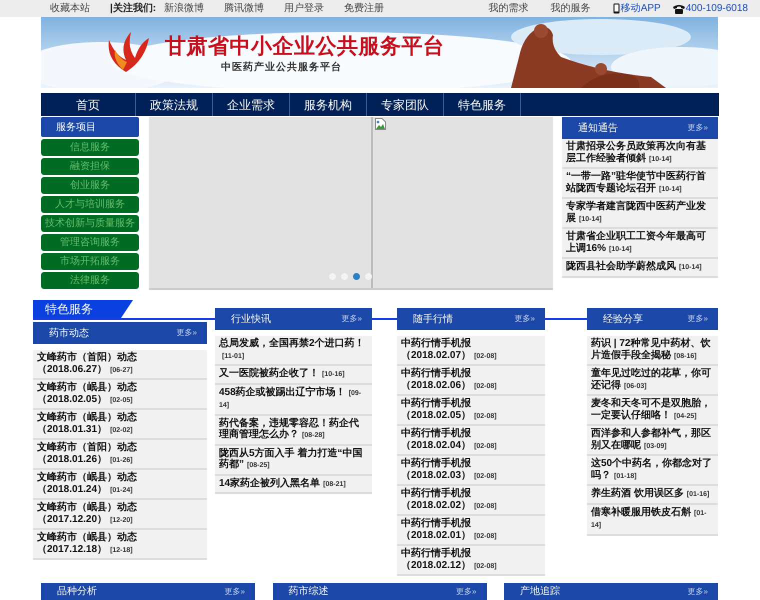  Describe the element at coordinates (433, 319) in the screenshot. I see `panel-title: 随手行情` at that location.